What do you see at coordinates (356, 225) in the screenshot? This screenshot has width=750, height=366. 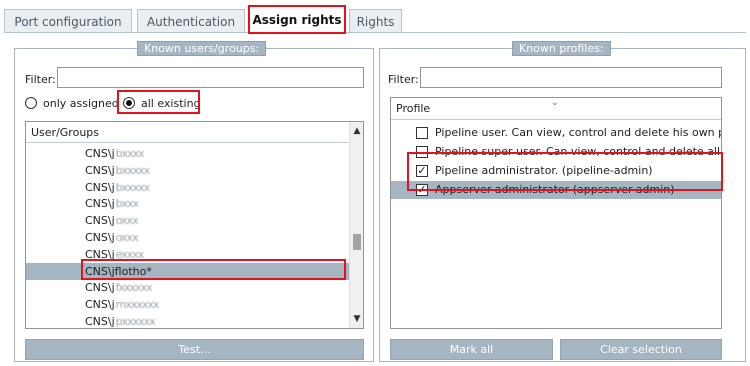 I see `users-scrollbar: ▲ ▼` at bounding box center [356, 225].